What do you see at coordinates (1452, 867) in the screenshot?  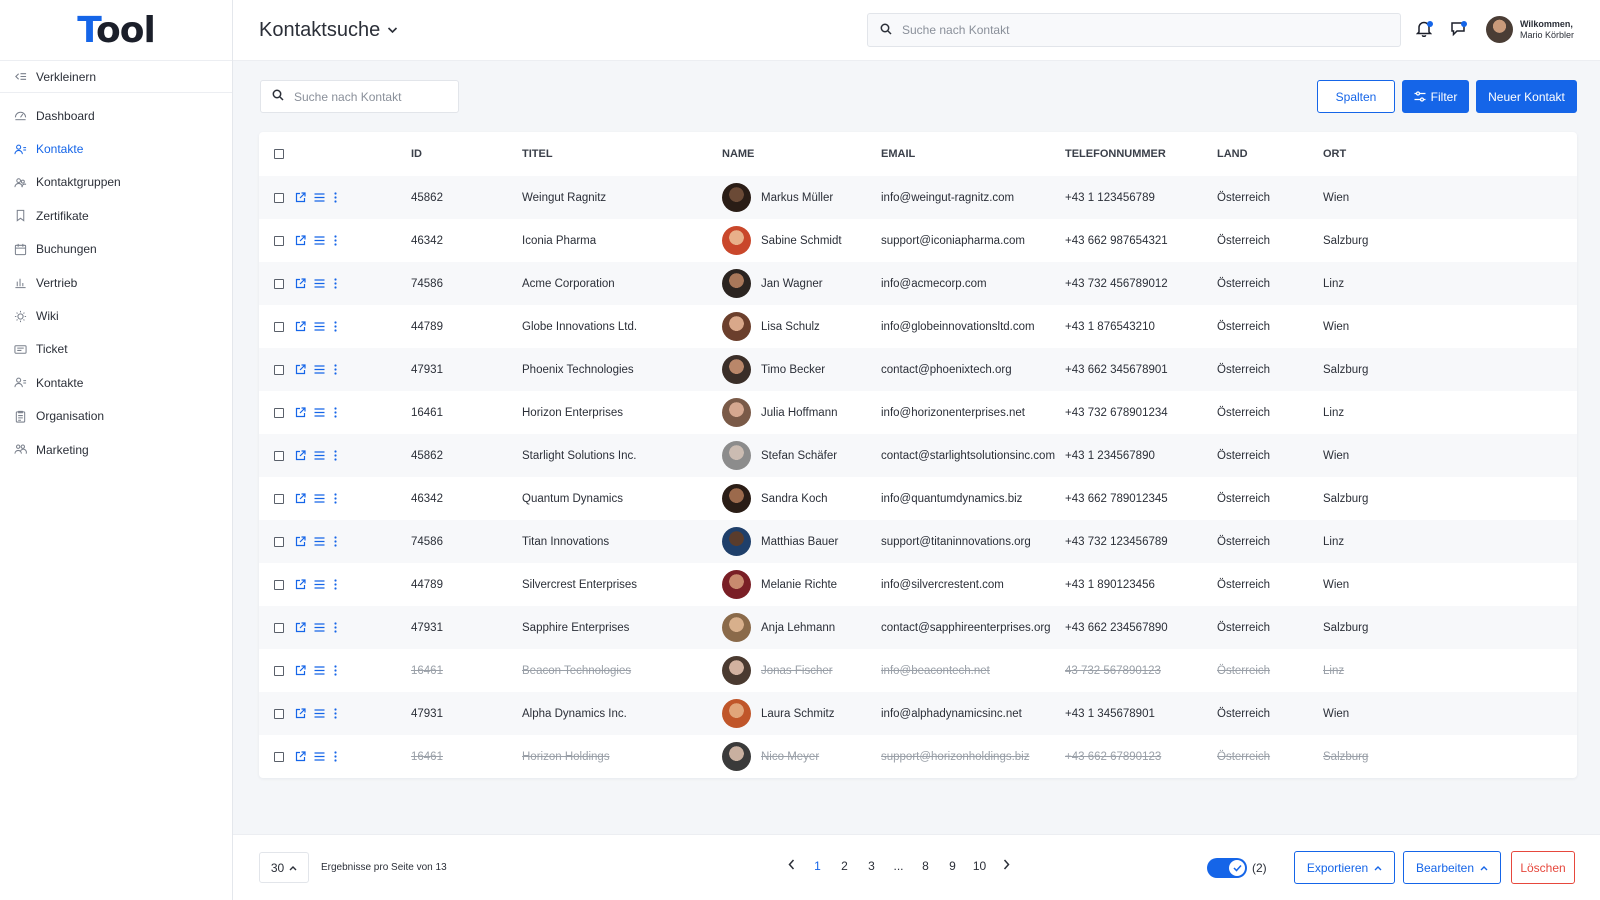 I see `edit-button: Bearbeiten` at bounding box center [1452, 867].